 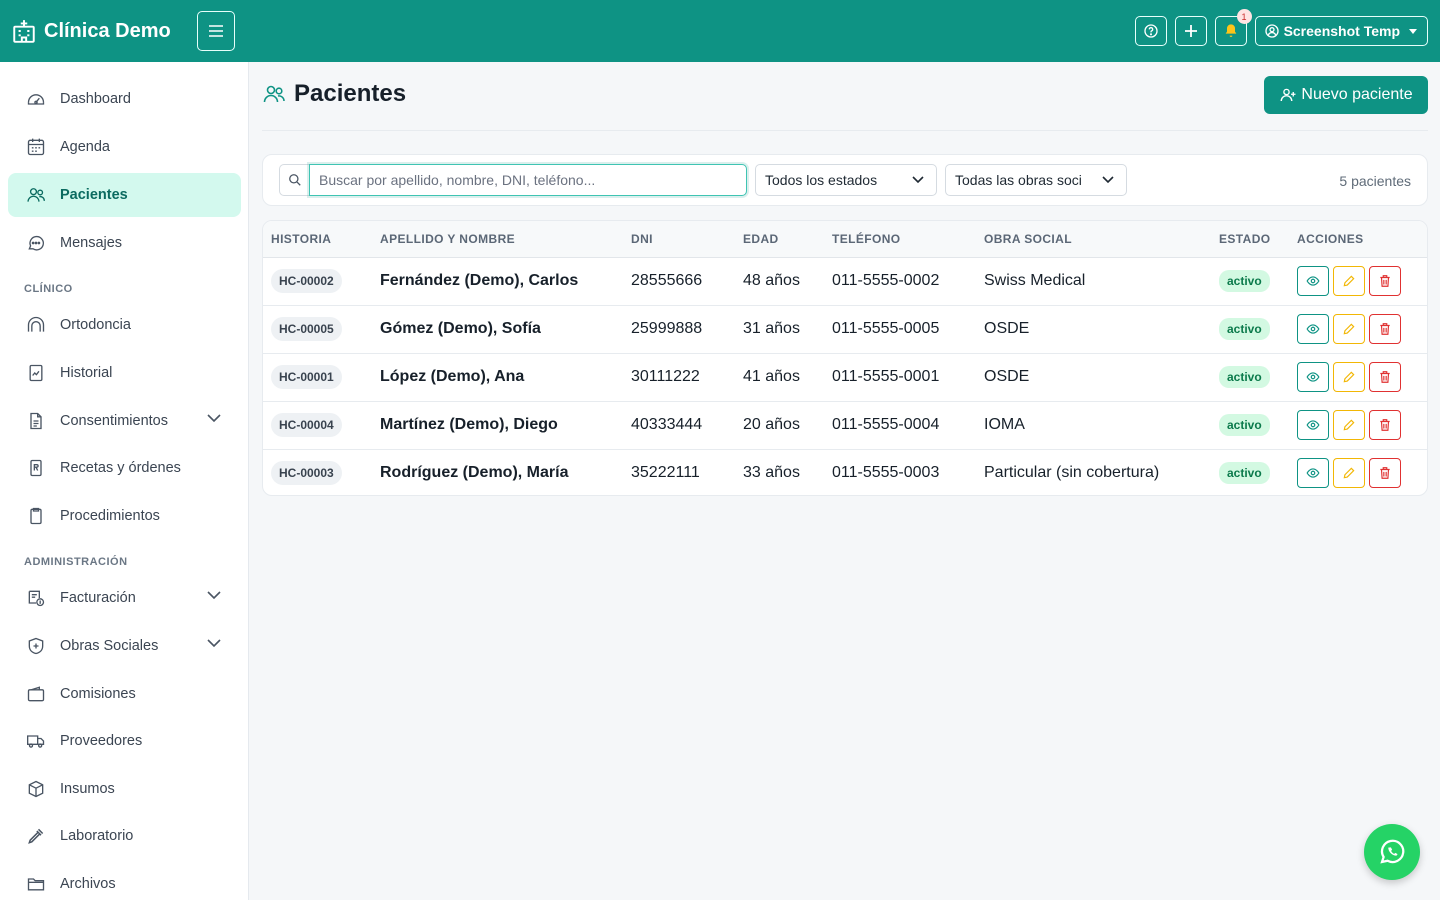 I want to click on status-badge: activo, so click(x=1244, y=377).